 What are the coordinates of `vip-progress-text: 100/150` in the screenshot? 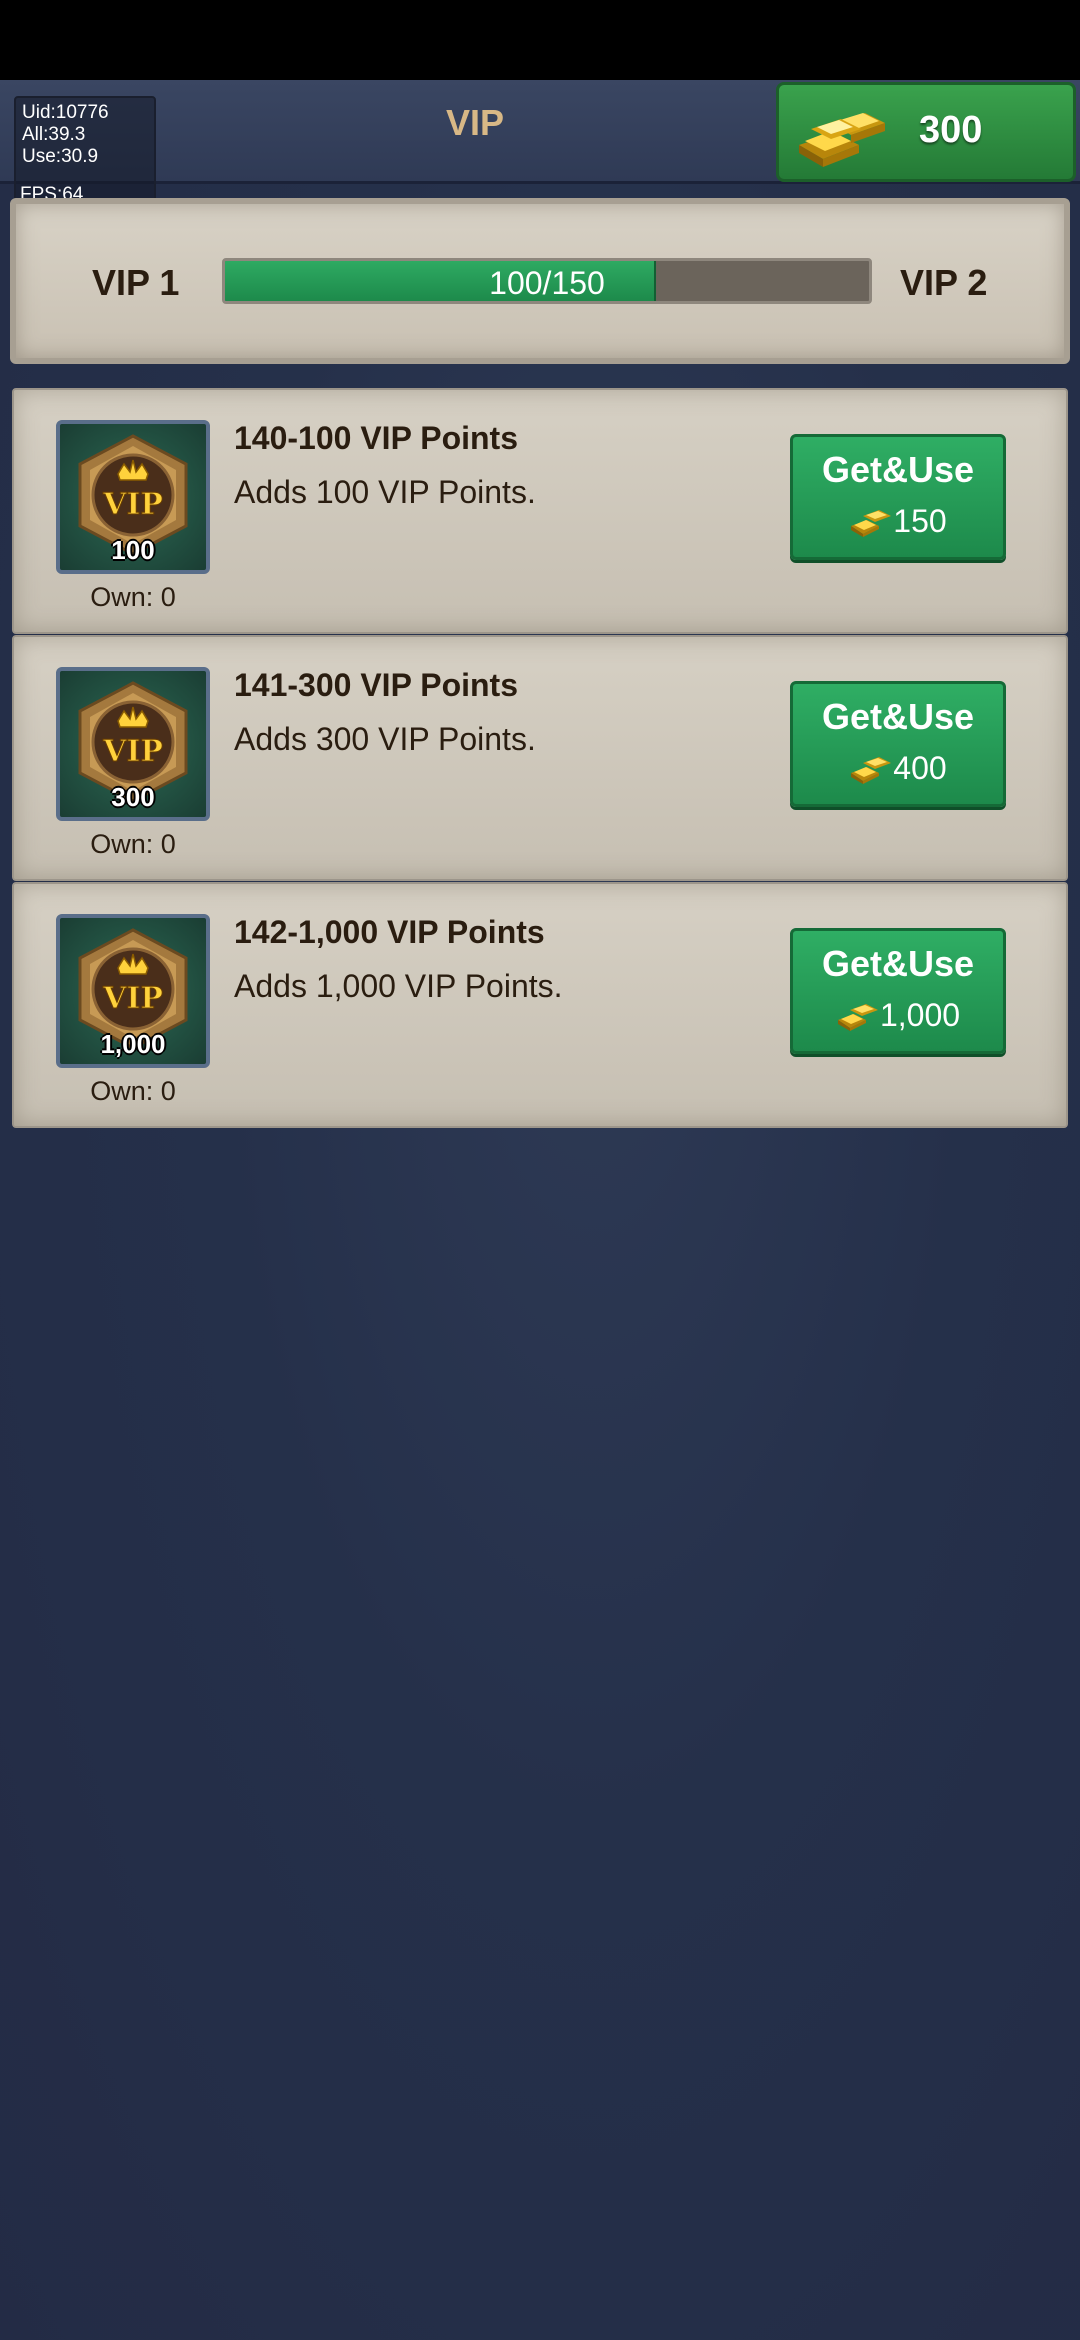 It's located at (547, 283).